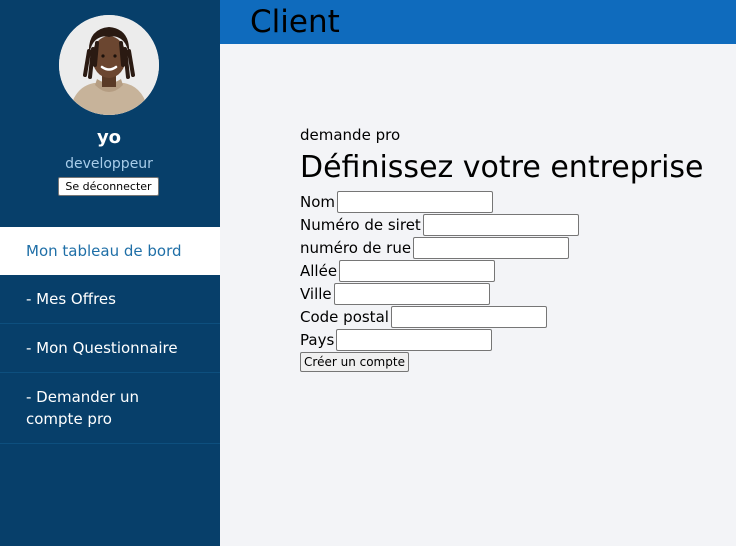  Describe the element at coordinates (319, 270) in the screenshot. I see `field-label-allee: Allée` at that location.